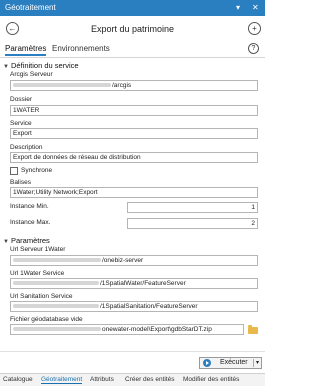 The width and height of the screenshot is (320, 386). What do you see at coordinates (81, 48) in the screenshot?
I see `tab-environnements: Environnements` at bounding box center [81, 48].